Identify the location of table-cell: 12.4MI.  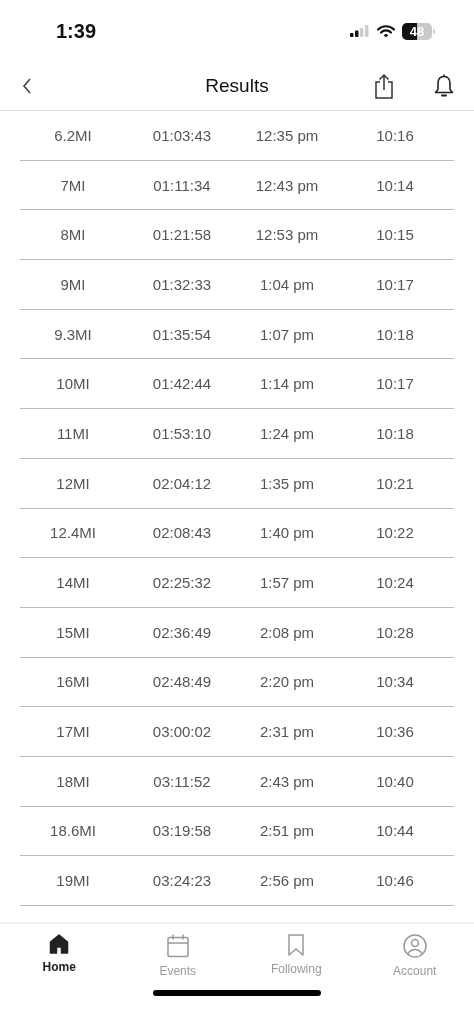
(73, 533).